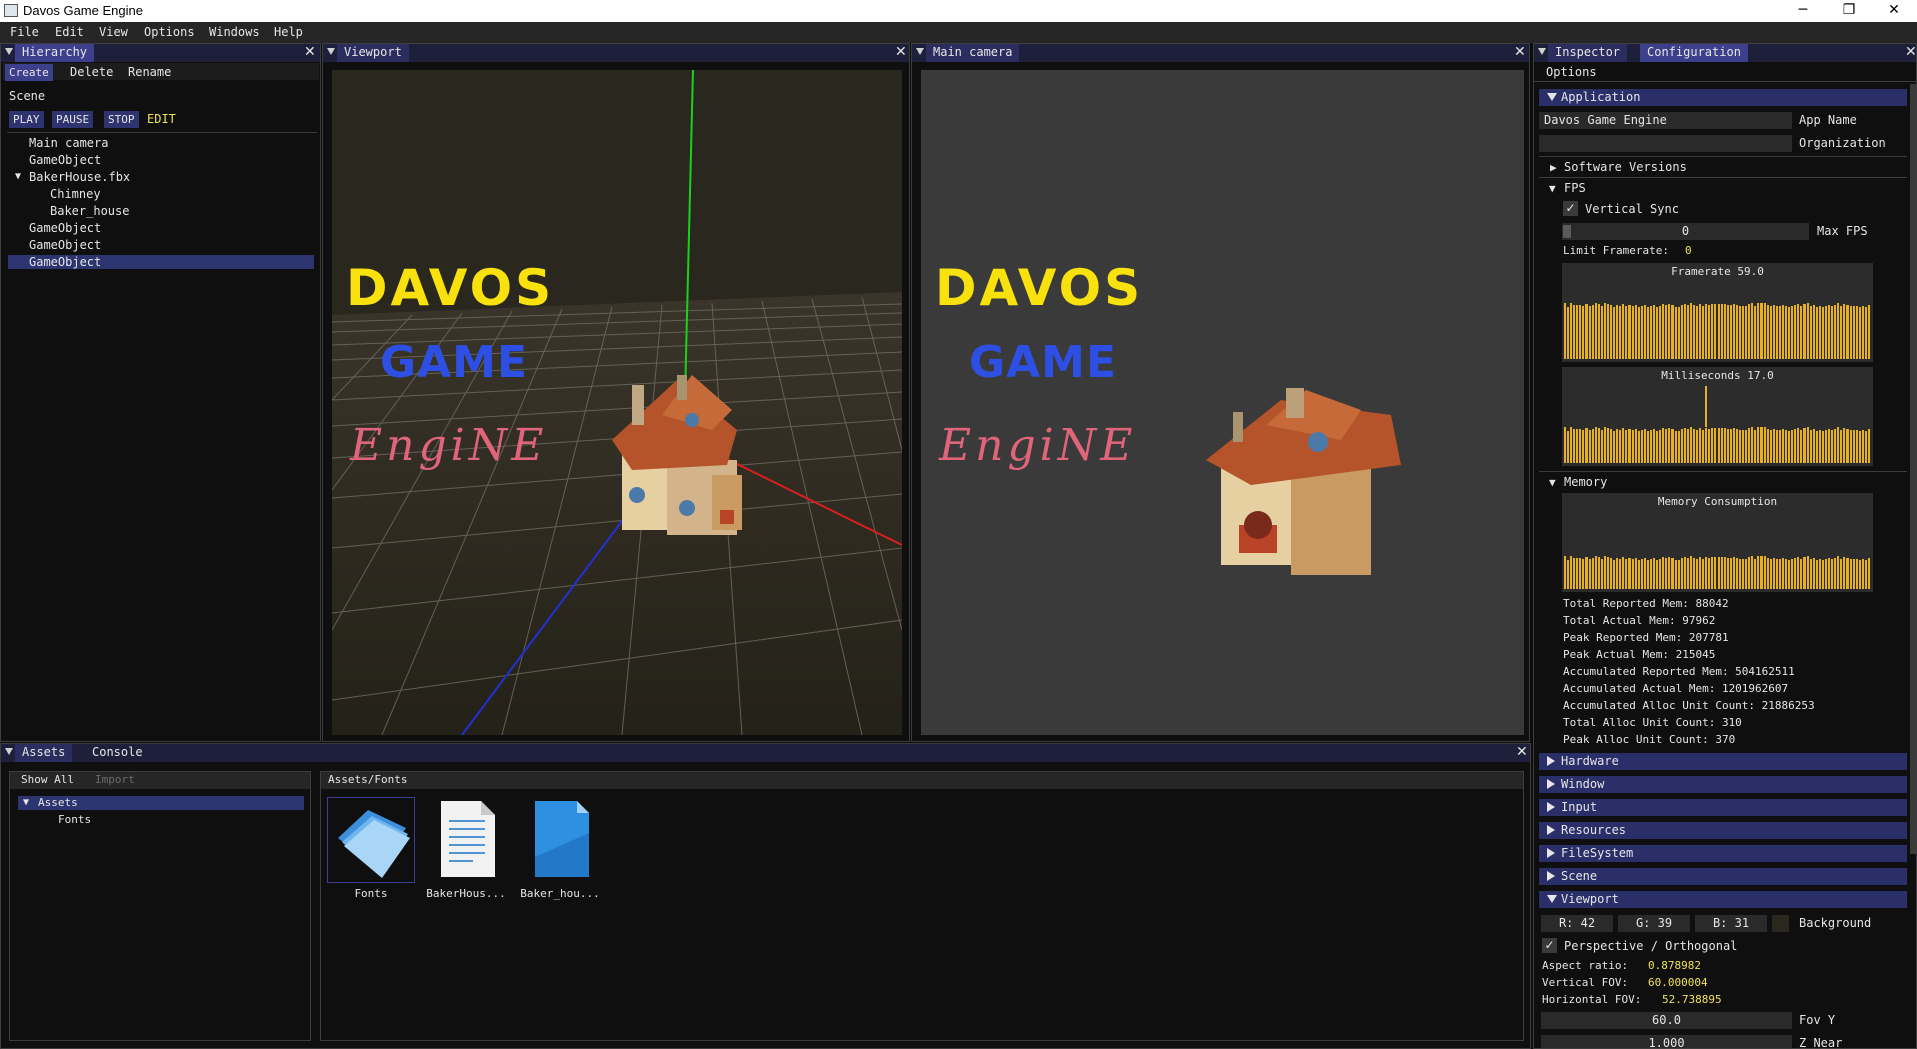 The height and width of the screenshot is (1049, 1917). Describe the element at coordinates (117, 753) in the screenshot. I see `tab-console: Console` at that location.